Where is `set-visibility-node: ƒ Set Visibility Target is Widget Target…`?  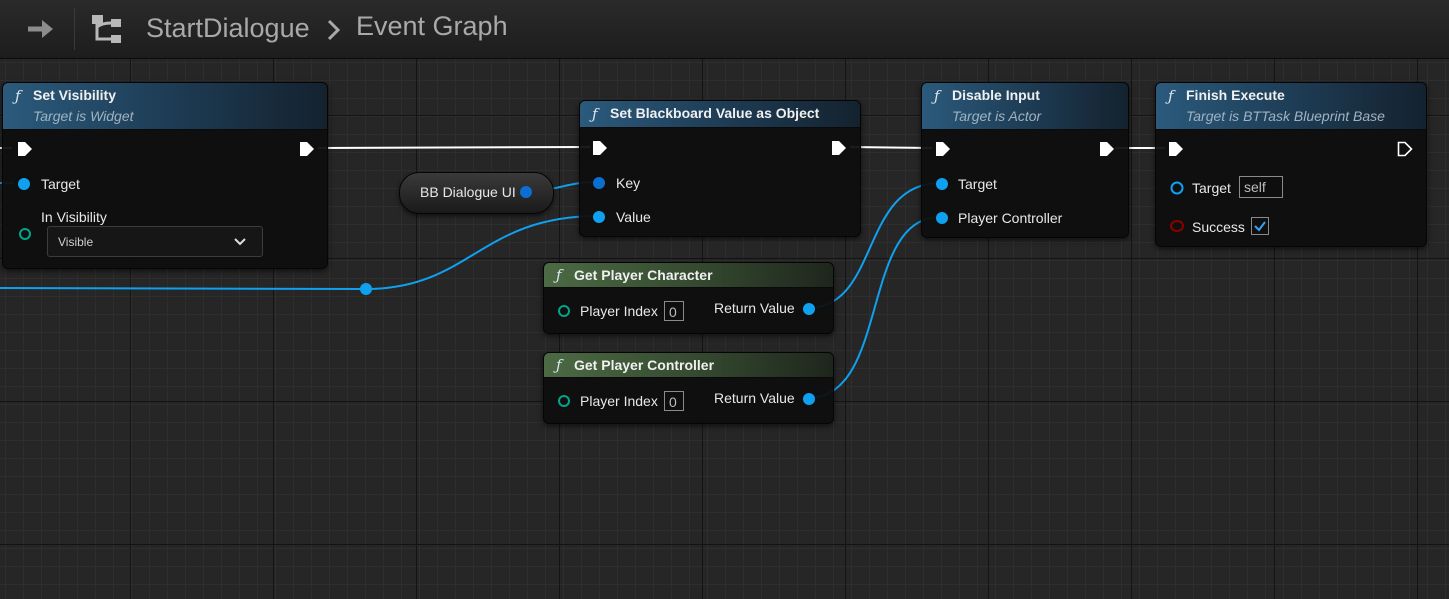 set-visibility-node: ƒ Set Visibility Target is Widget Target… is located at coordinates (165, 175).